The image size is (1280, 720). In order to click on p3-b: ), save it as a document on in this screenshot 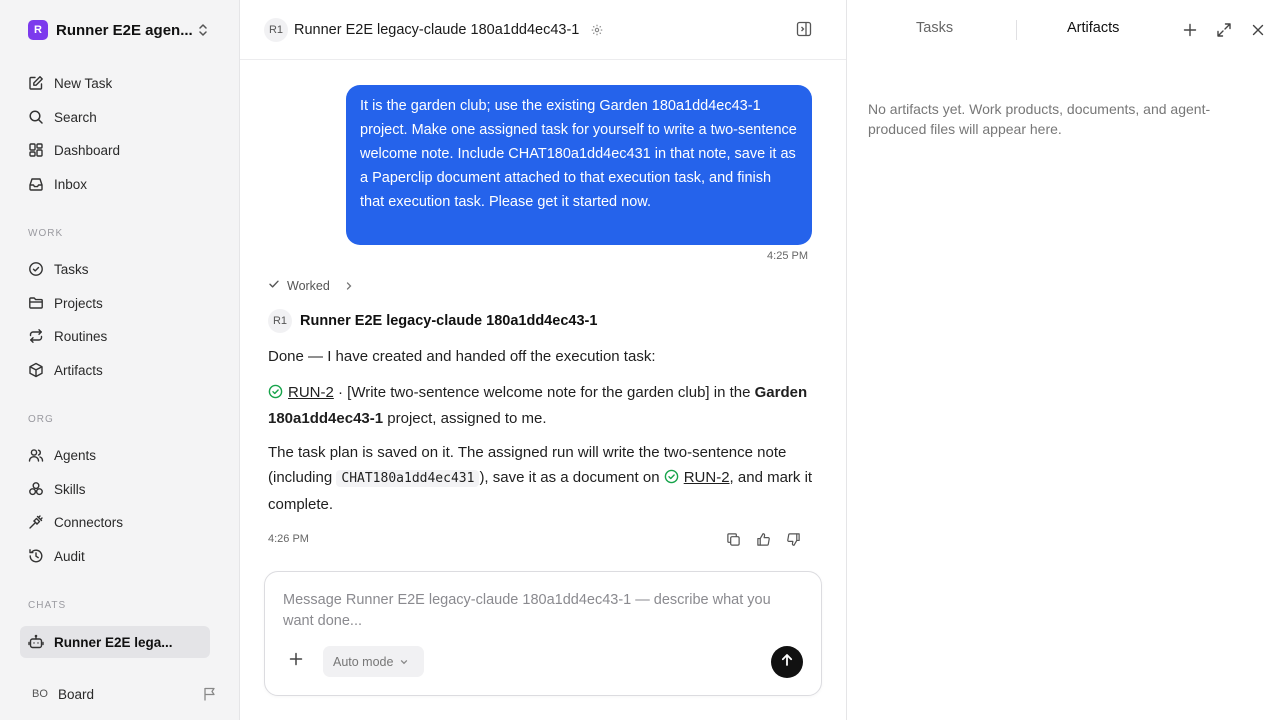, I will do `click(571, 477)`.